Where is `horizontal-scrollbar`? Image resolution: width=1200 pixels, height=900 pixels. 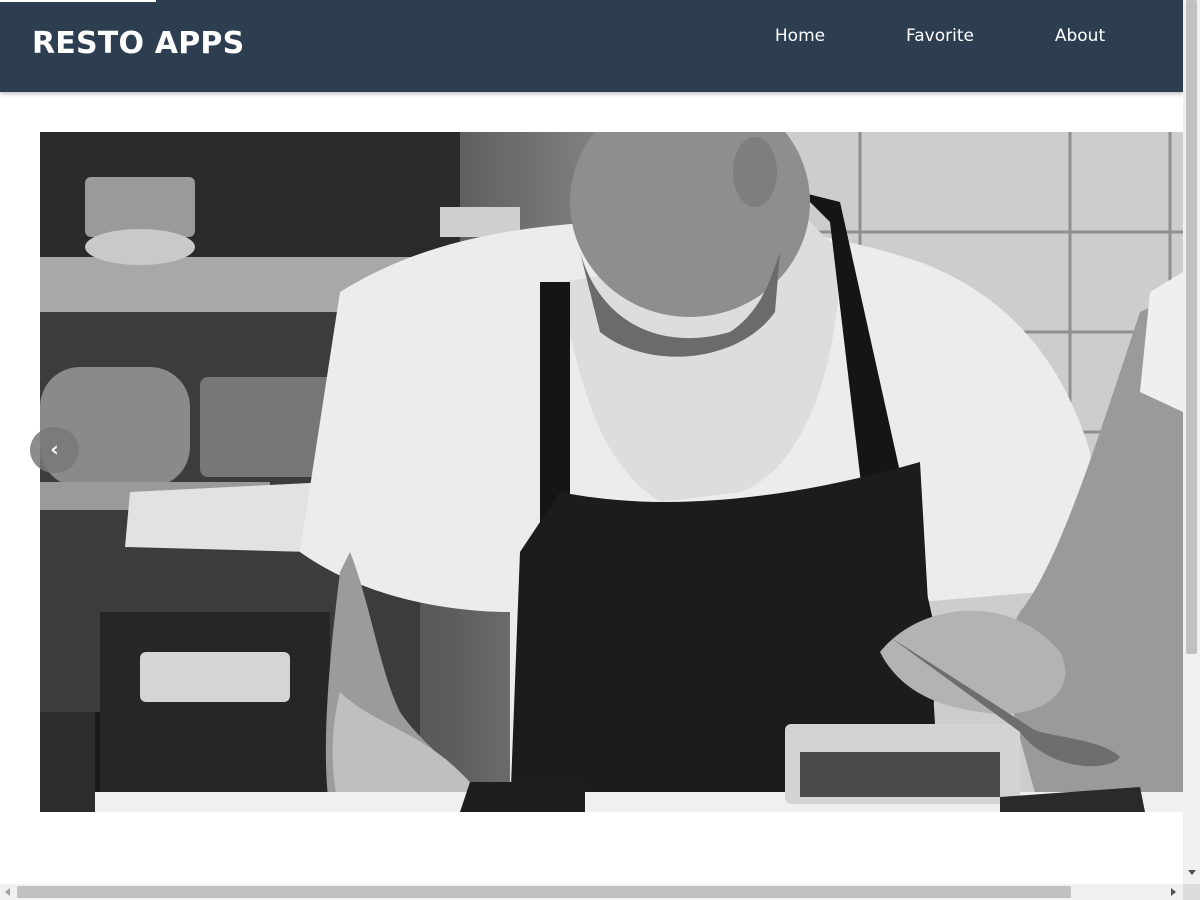 horizontal-scrollbar is located at coordinates (591, 892).